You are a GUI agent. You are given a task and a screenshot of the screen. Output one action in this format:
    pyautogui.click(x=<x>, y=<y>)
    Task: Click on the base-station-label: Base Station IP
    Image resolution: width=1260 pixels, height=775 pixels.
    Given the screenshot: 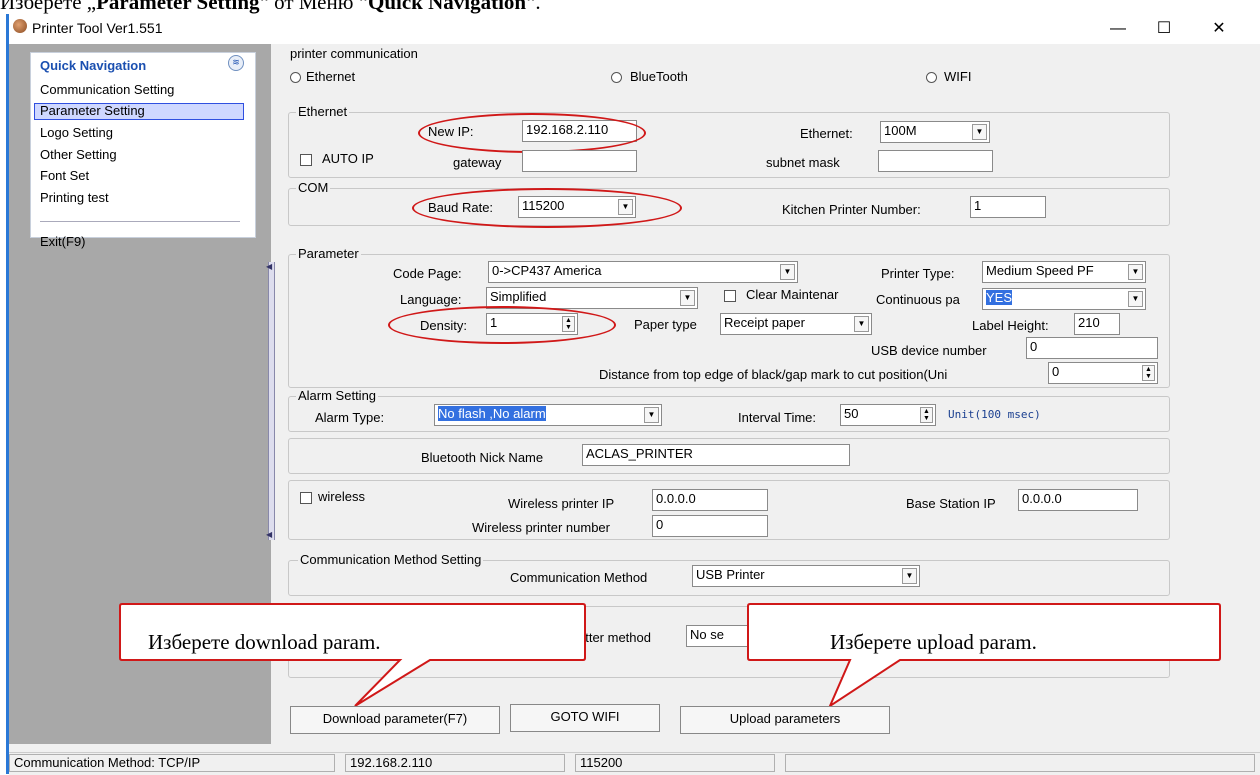 What is the action you would take?
    pyautogui.click(x=951, y=503)
    